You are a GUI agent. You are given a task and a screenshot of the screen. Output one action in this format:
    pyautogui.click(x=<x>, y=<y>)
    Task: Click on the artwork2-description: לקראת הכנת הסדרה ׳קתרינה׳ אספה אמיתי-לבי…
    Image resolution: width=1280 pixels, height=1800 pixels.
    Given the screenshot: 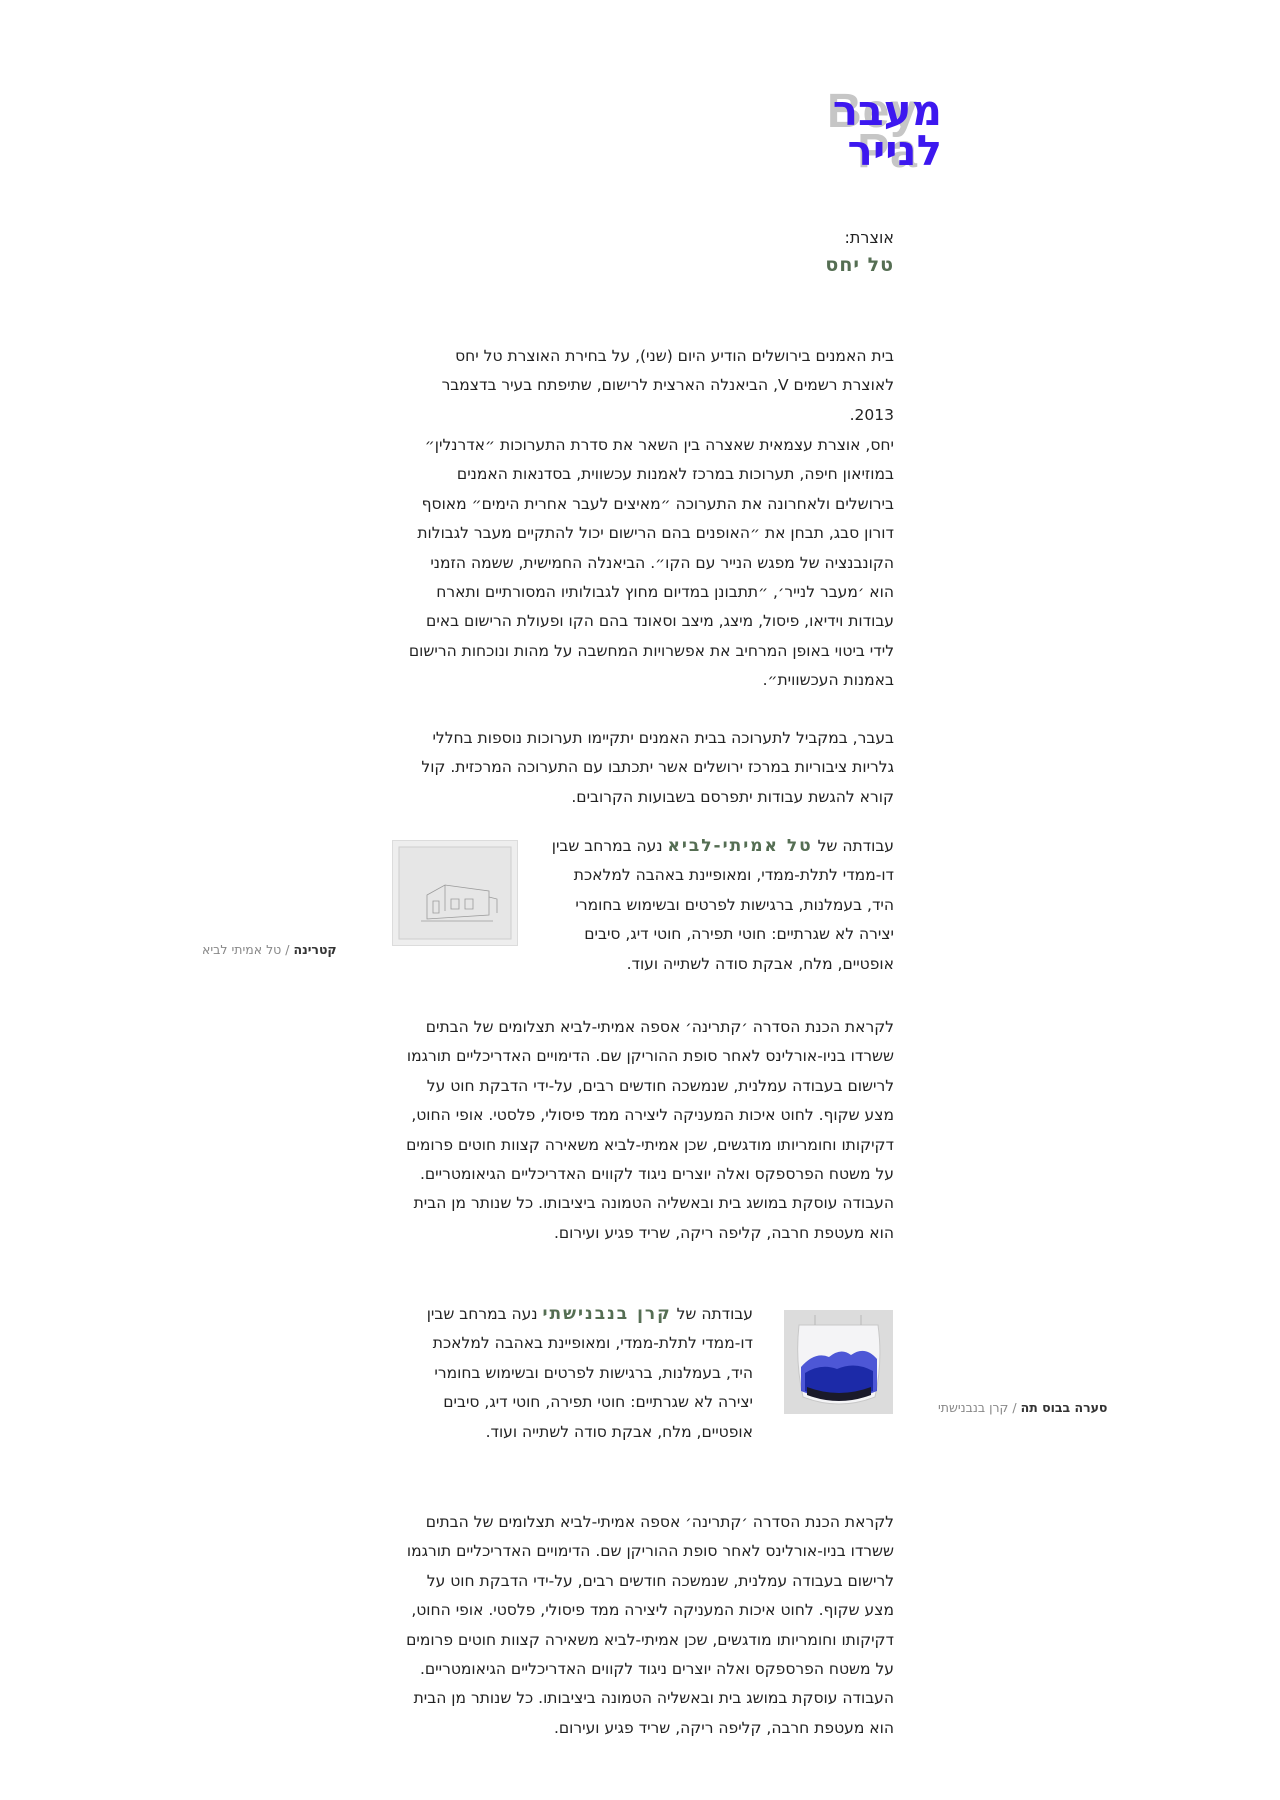 What is the action you would take?
    pyautogui.click(x=650, y=1625)
    